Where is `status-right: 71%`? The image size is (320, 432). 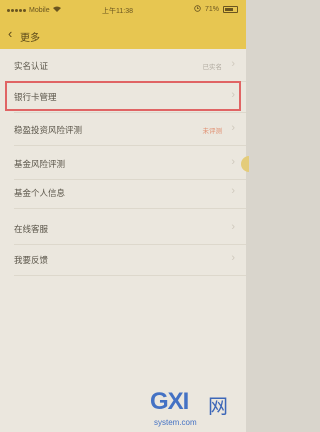
status-right: 71% is located at coordinates (216, 9).